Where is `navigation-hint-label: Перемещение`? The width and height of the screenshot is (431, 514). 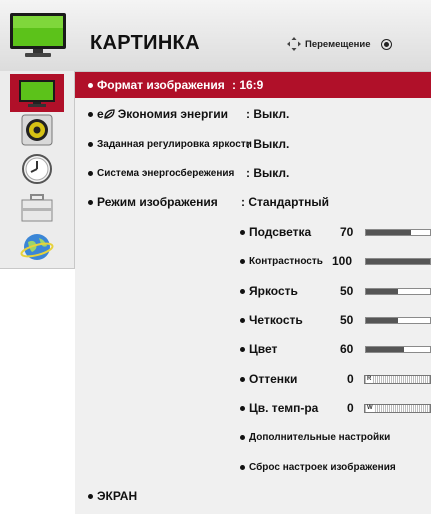 navigation-hint-label: Перемещение is located at coordinates (338, 44).